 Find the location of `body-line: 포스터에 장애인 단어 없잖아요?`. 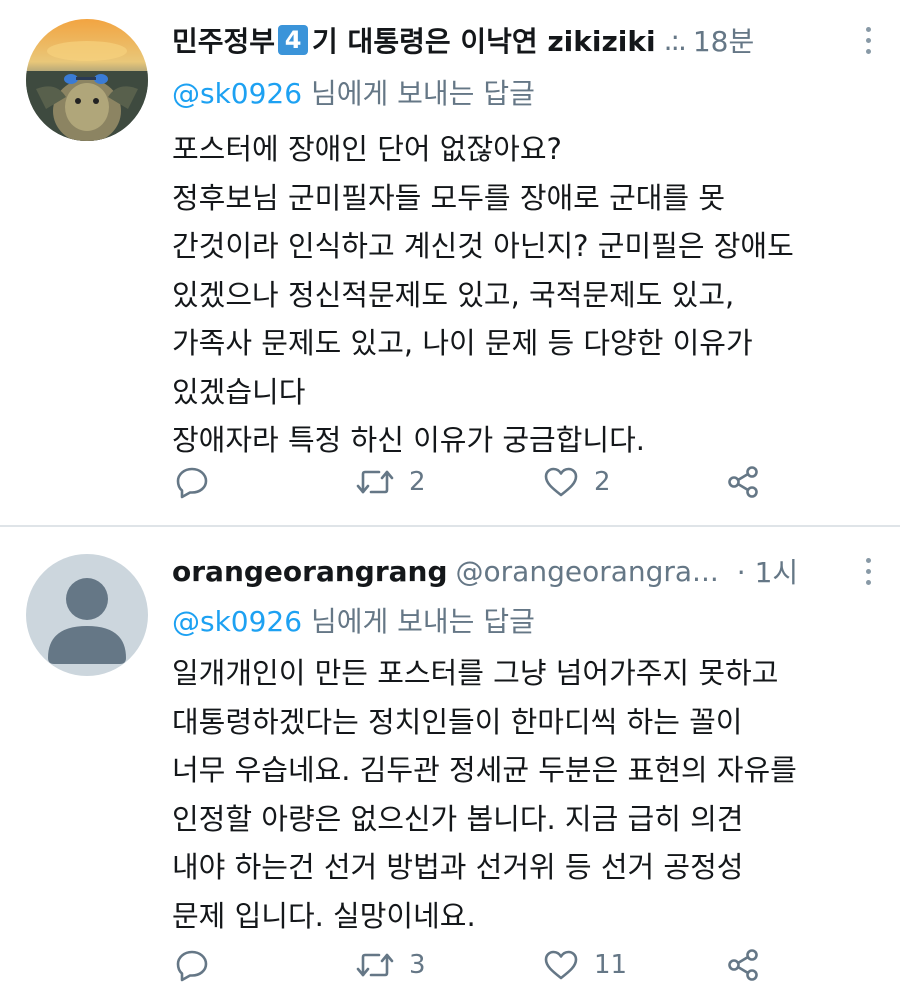

body-line: 포스터에 장애인 단어 없잖아요? is located at coordinates (367, 149).